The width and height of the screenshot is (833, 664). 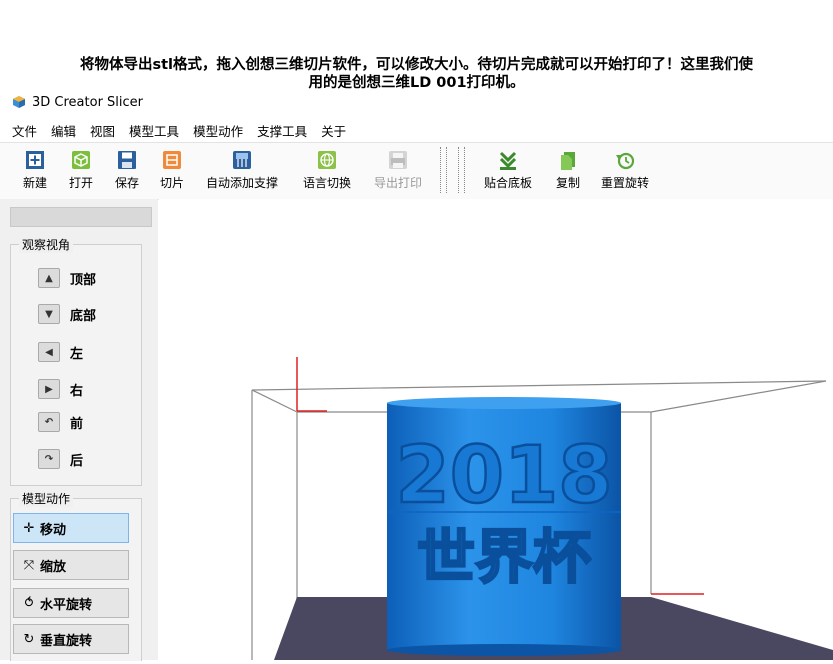 What do you see at coordinates (19, 102) in the screenshot?
I see `app-logo-icon` at bounding box center [19, 102].